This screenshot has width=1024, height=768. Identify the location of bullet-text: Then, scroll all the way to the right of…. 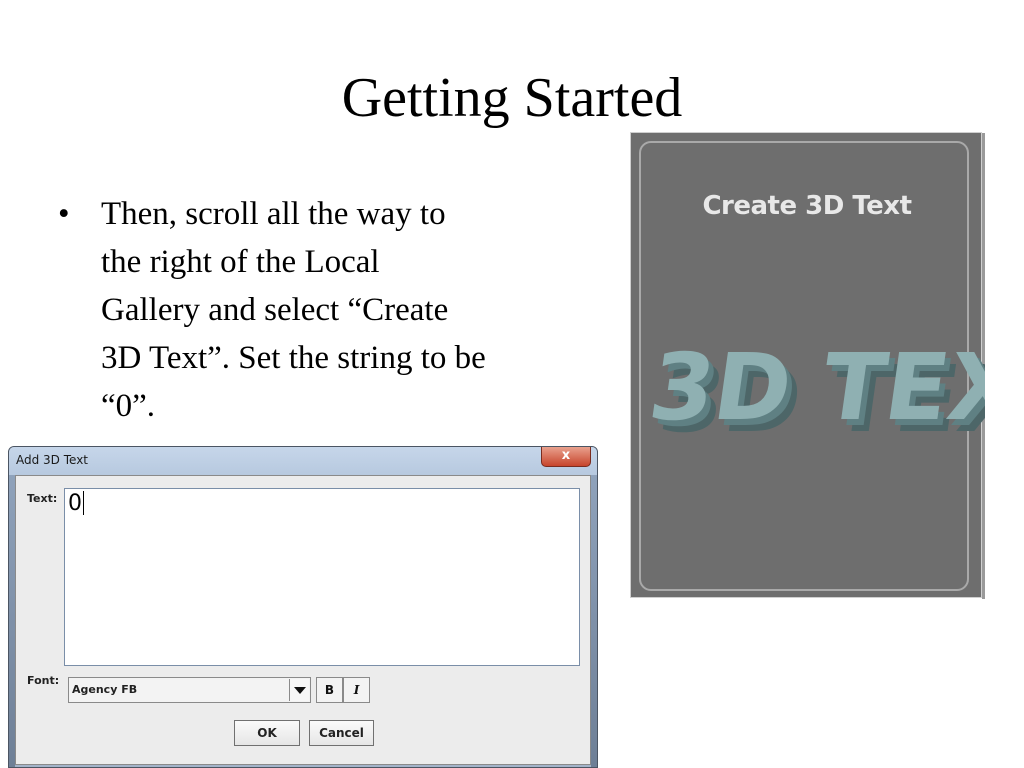
(293, 310).